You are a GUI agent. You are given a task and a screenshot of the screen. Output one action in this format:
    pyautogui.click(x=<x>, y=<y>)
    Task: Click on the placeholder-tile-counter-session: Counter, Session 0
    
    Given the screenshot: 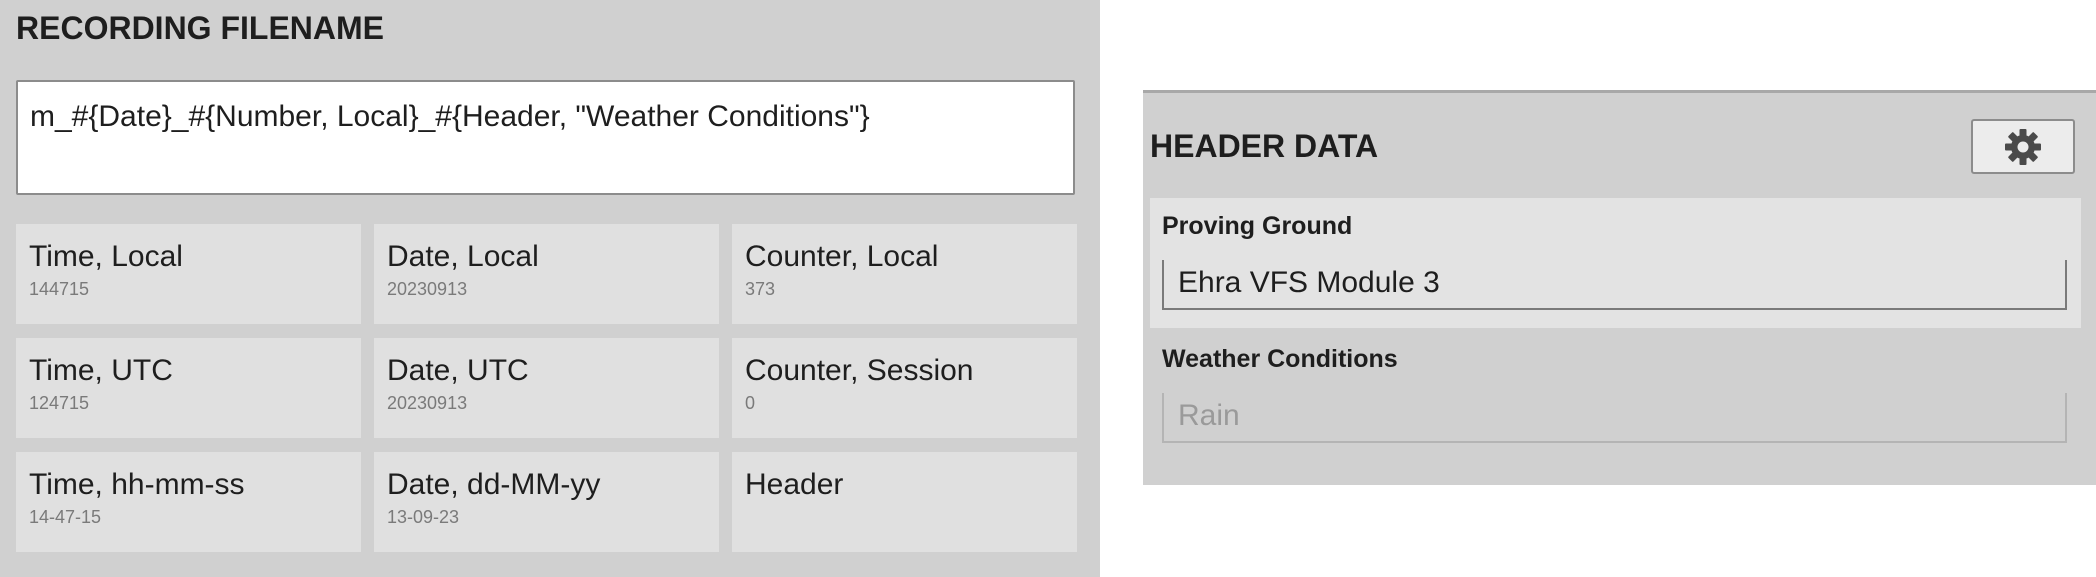 What is the action you would take?
    pyautogui.click(x=904, y=388)
    